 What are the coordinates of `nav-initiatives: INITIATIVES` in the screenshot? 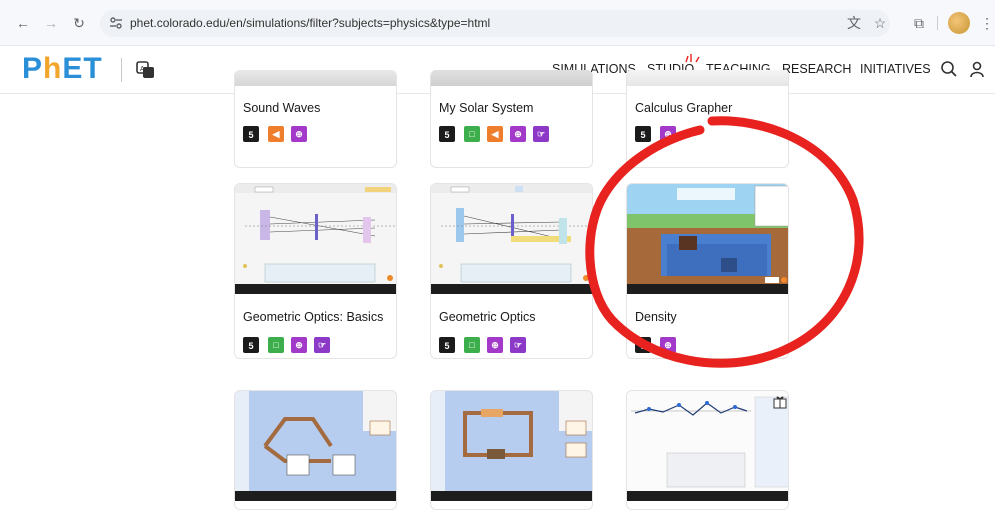 It's located at (895, 69).